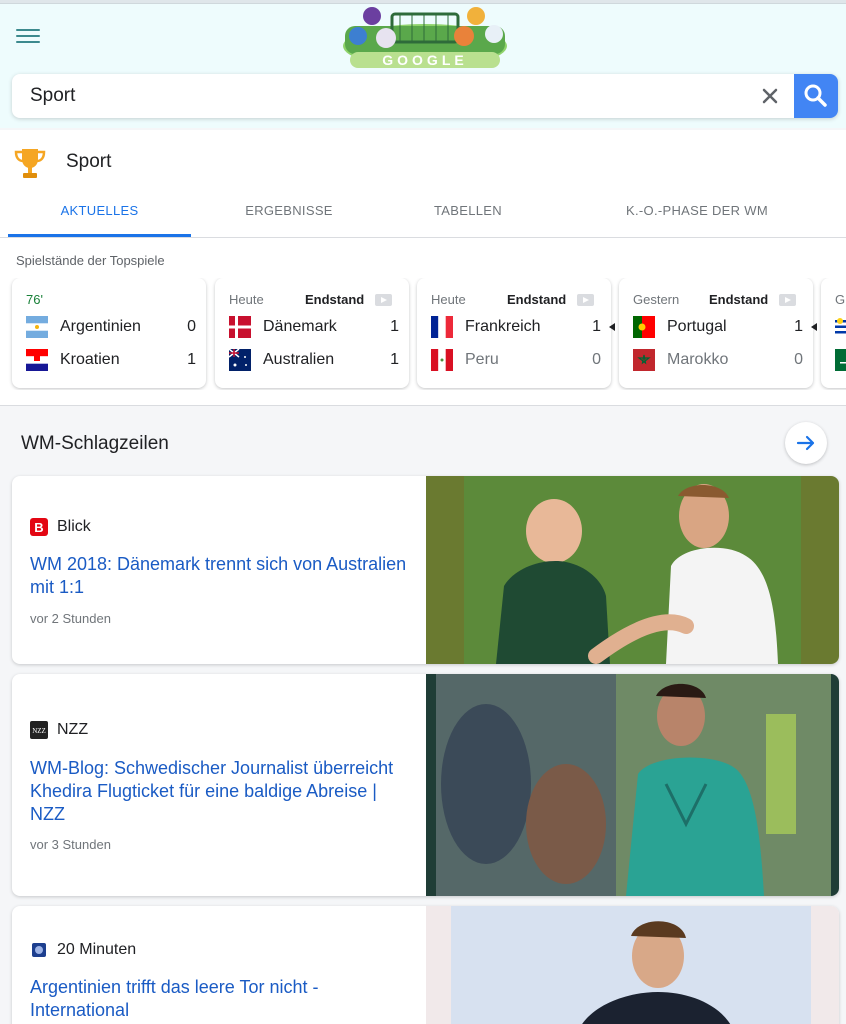  I want to click on tab-aktuelles: AKTUELLES, so click(99, 217).